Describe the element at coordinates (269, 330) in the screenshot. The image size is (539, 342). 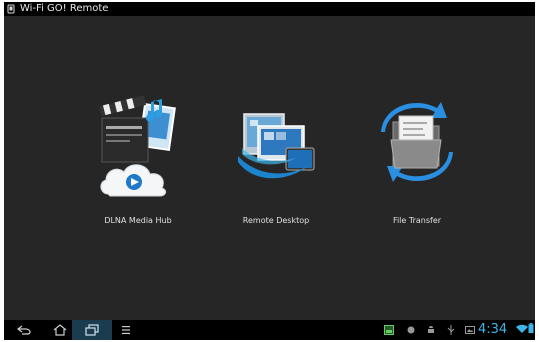
I see `system-navigation-bar: 4:34` at that location.